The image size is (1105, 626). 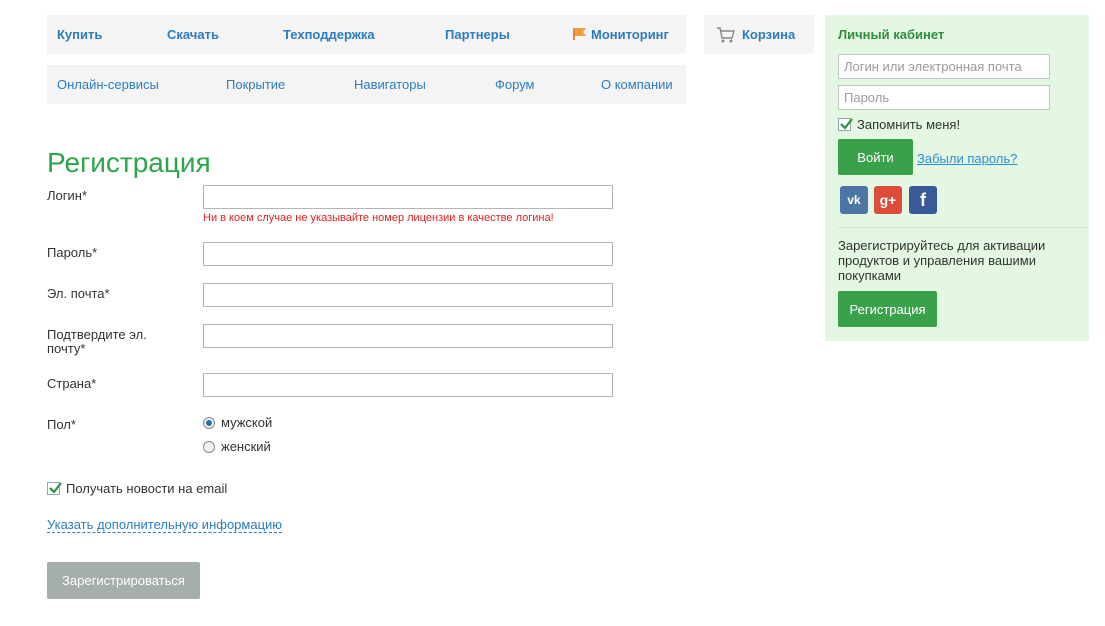 What do you see at coordinates (147, 488) in the screenshot?
I see `newsletter-label: Получать новости на email` at bounding box center [147, 488].